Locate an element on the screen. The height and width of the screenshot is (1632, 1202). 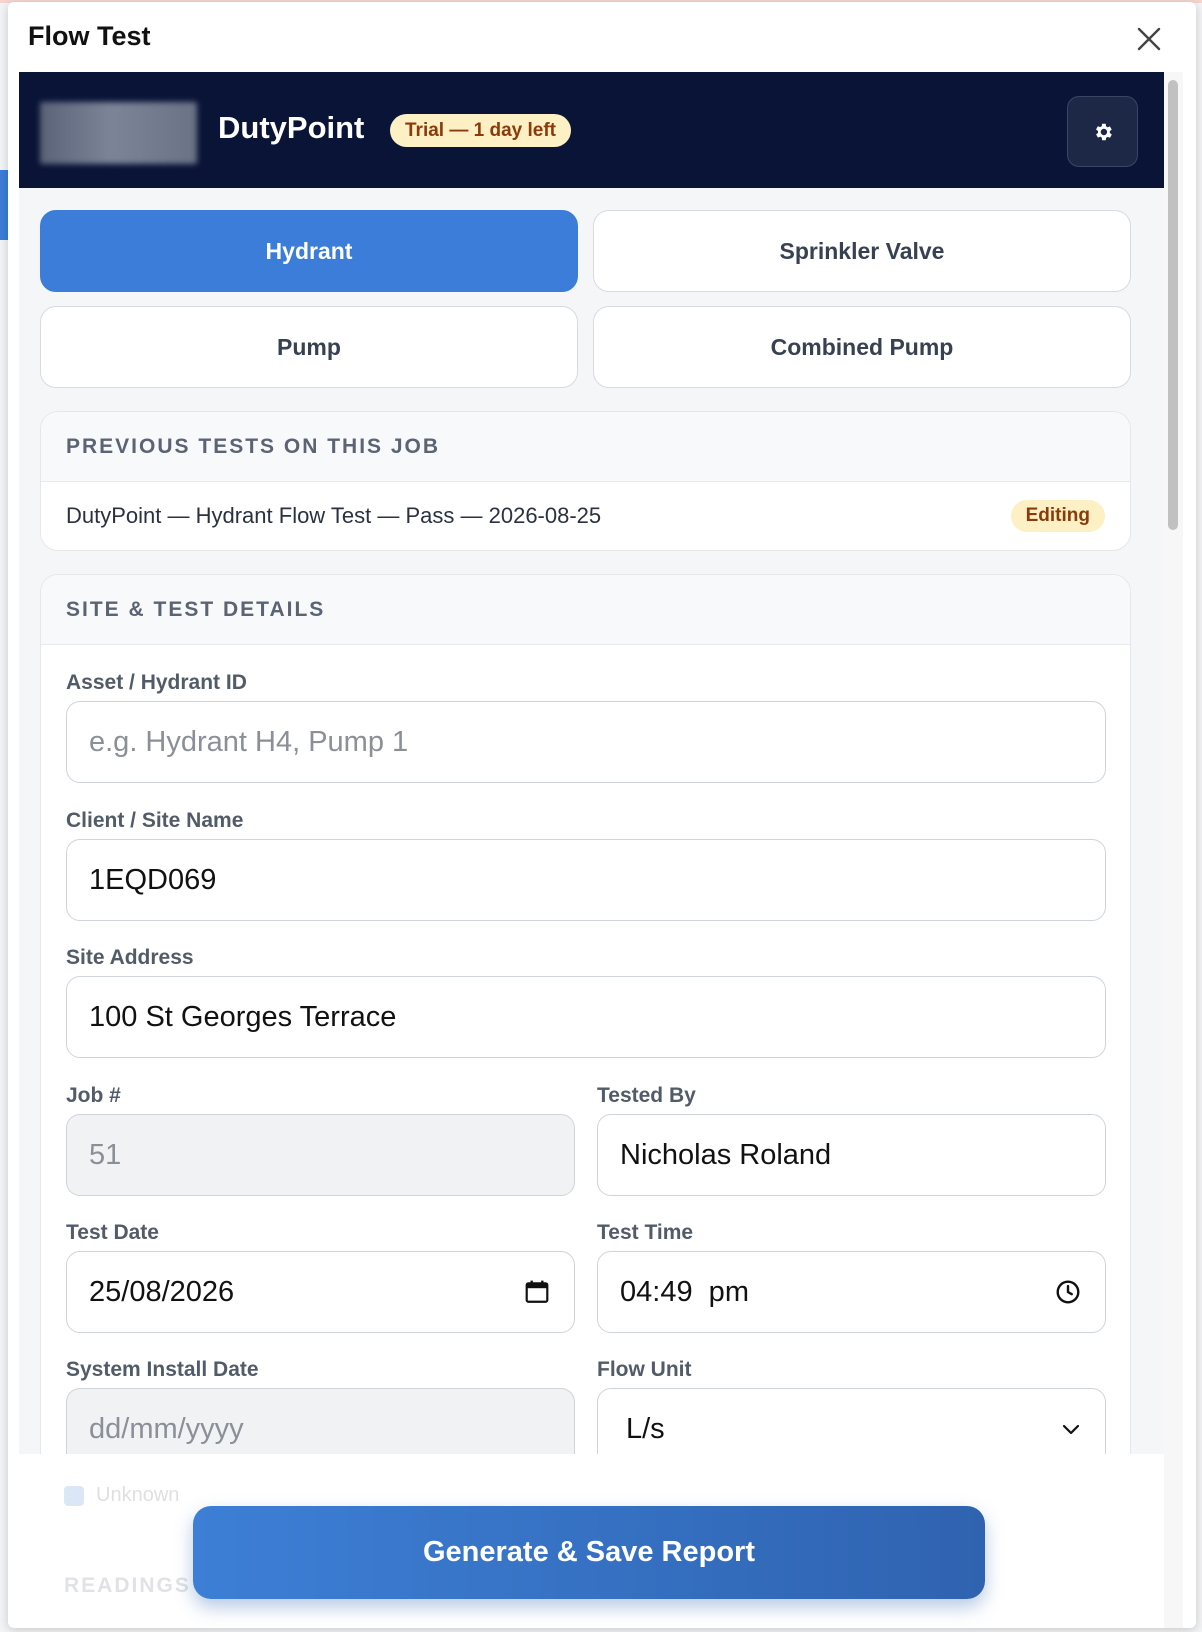
checkbox-icon is located at coordinates (74, 1495).